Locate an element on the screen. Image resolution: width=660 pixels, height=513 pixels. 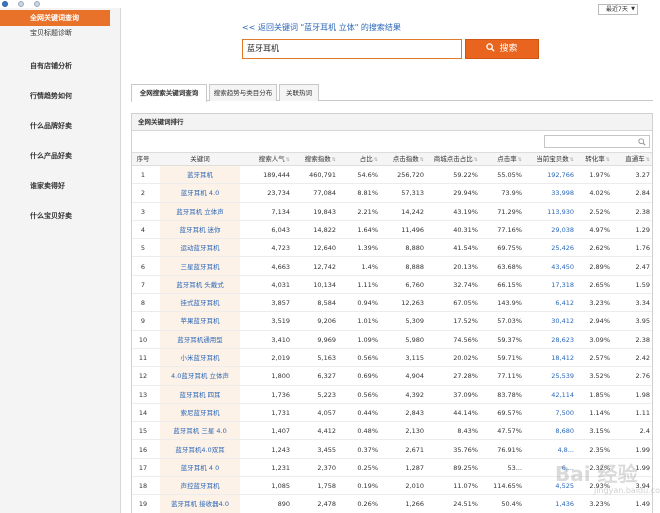
table-cell: 66.15% is located at coordinates (509, 284).